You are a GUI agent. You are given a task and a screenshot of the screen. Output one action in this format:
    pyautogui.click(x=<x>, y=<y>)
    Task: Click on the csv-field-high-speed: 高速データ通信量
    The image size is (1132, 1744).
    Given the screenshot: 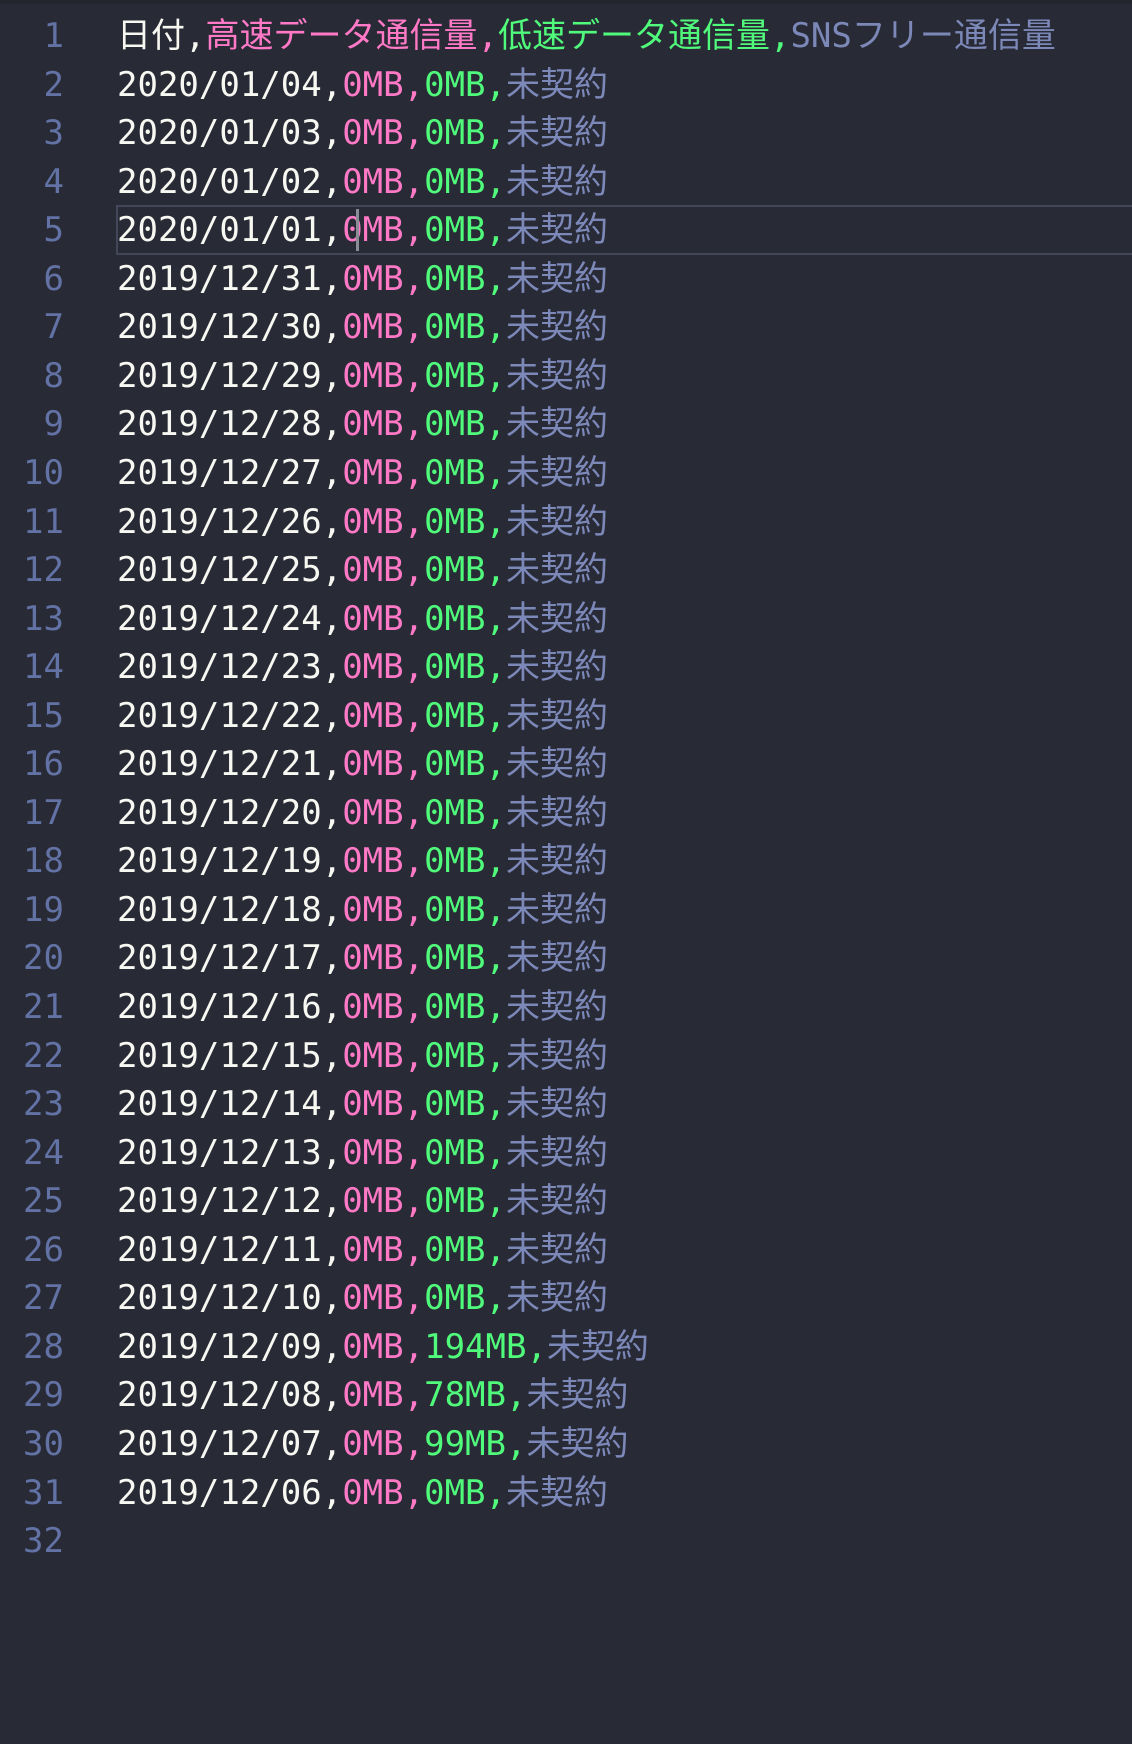 What is the action you would take?
    pyautogui.click(x=341, y=36)
    